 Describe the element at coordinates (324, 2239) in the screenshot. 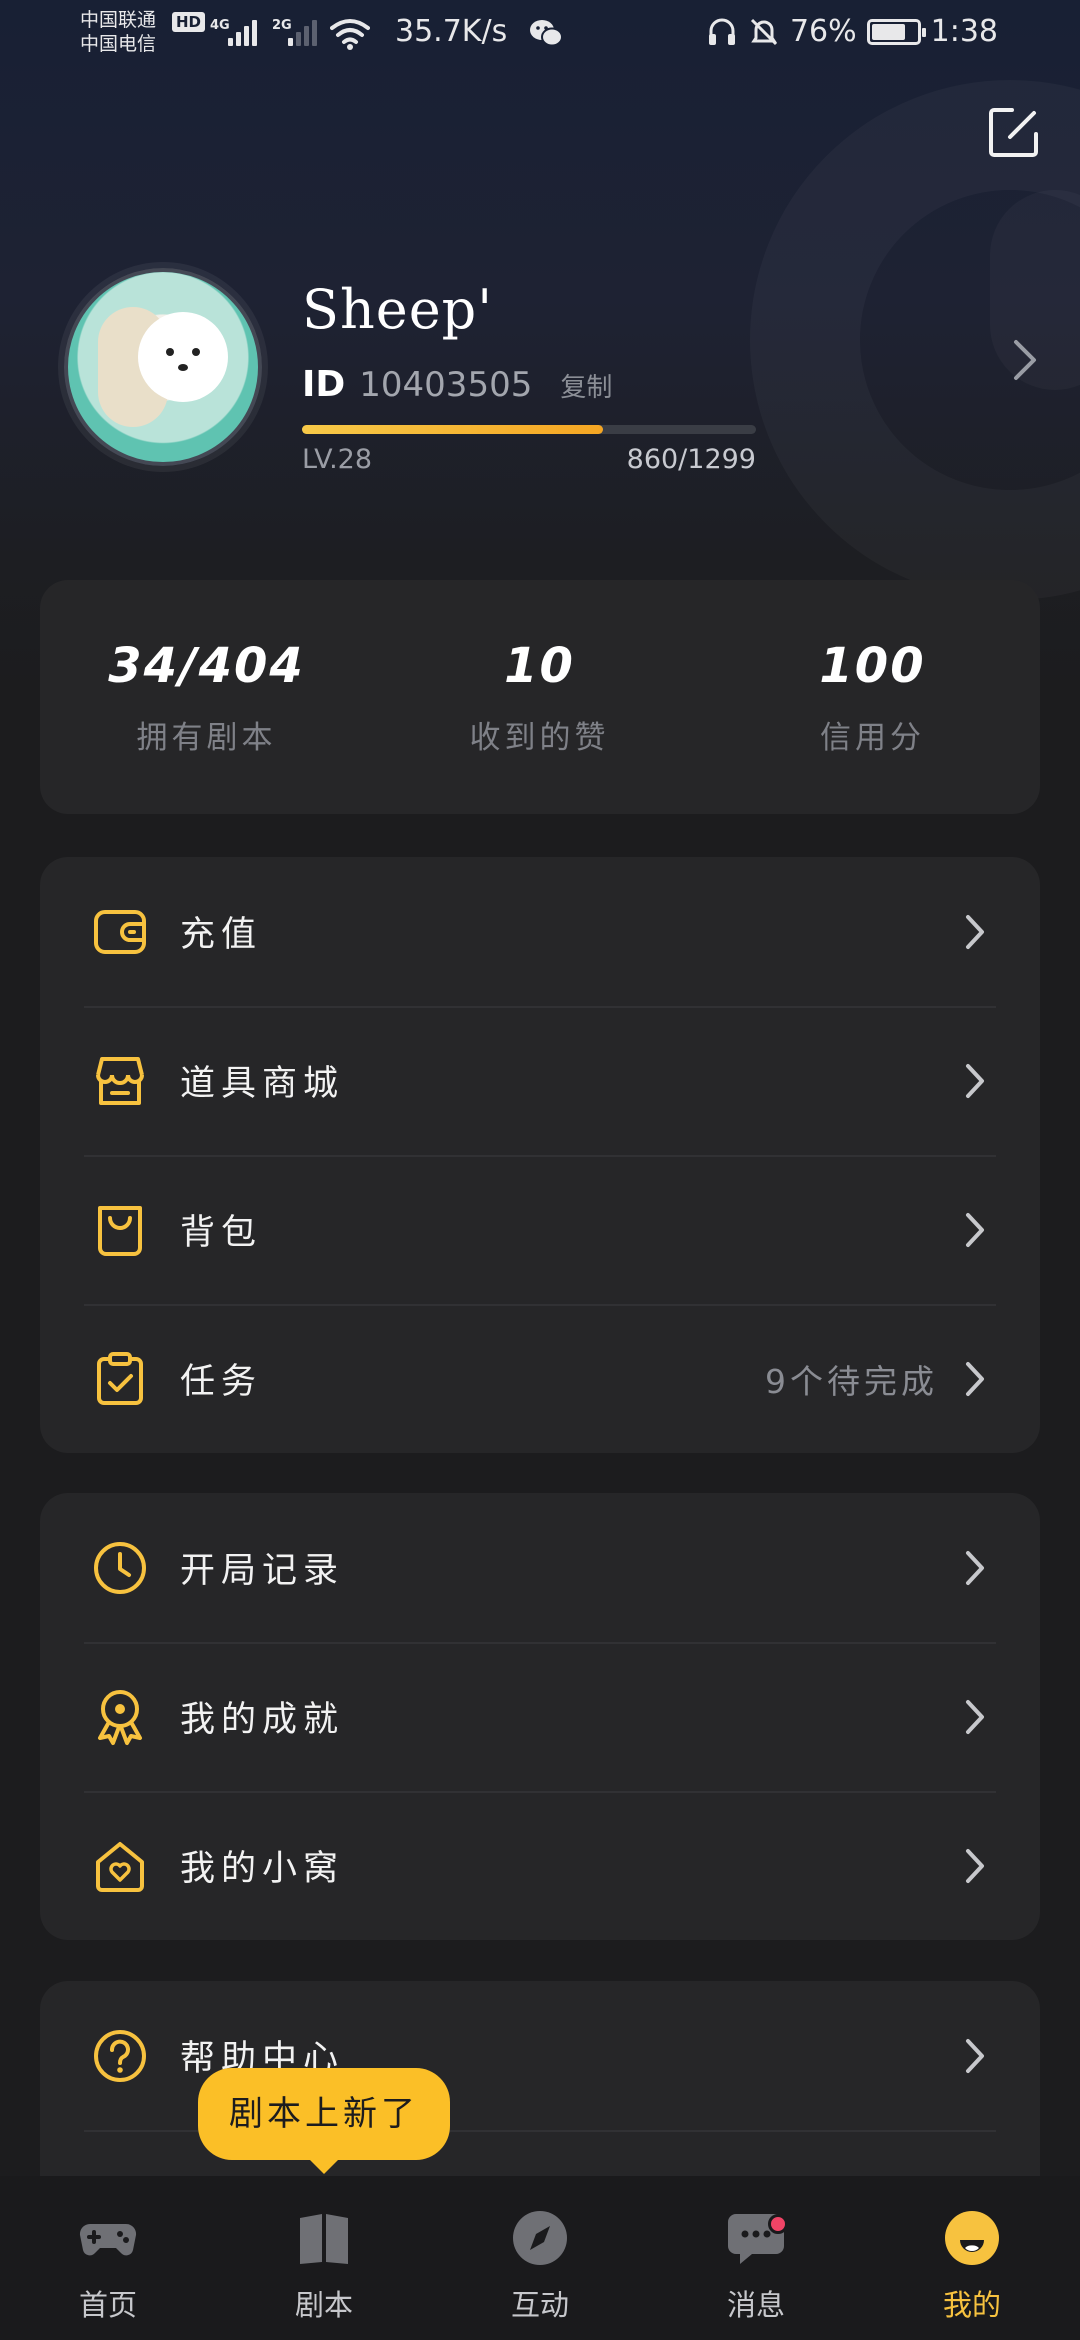

I see `book-icon` at that location.